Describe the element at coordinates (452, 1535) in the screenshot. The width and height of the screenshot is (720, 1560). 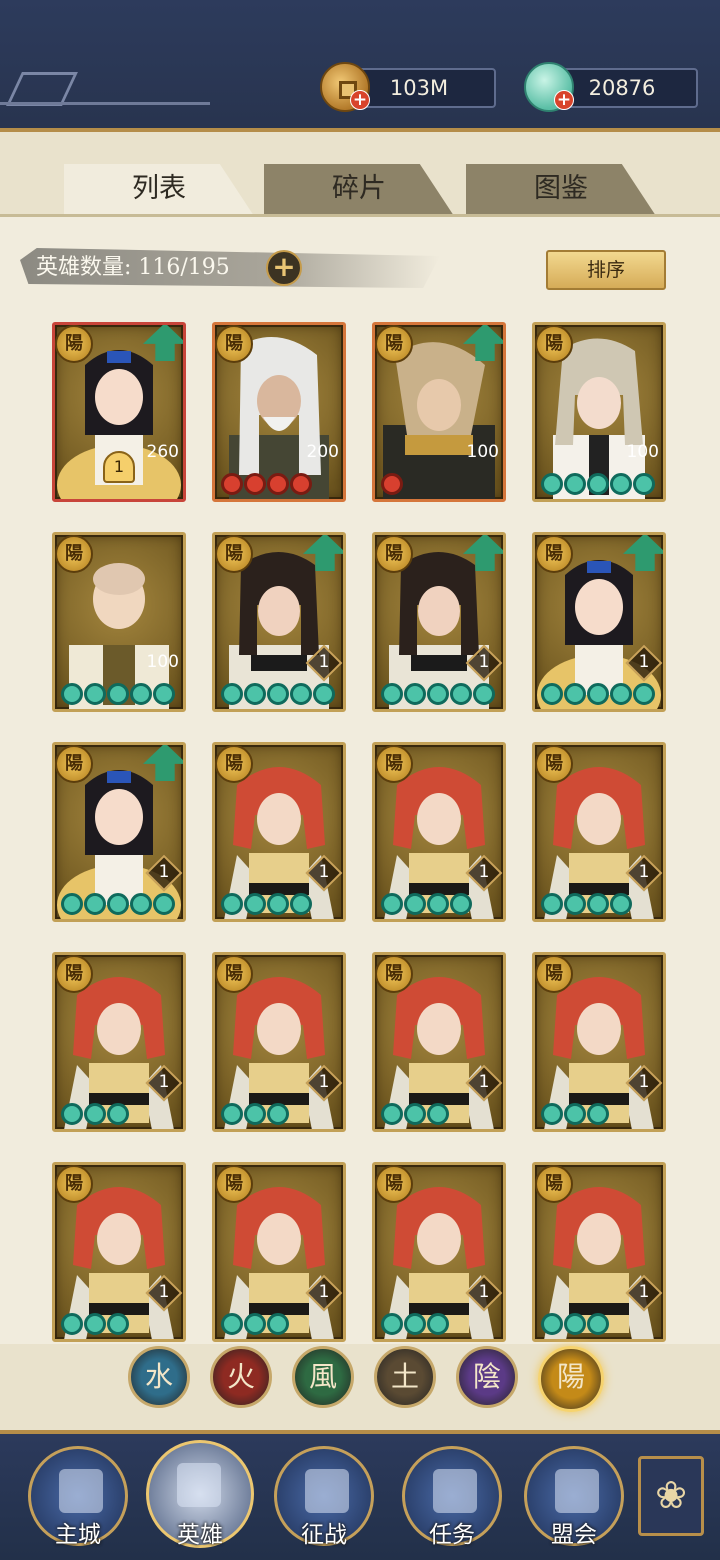
I see `nav-quests-label: 任务` at that location.